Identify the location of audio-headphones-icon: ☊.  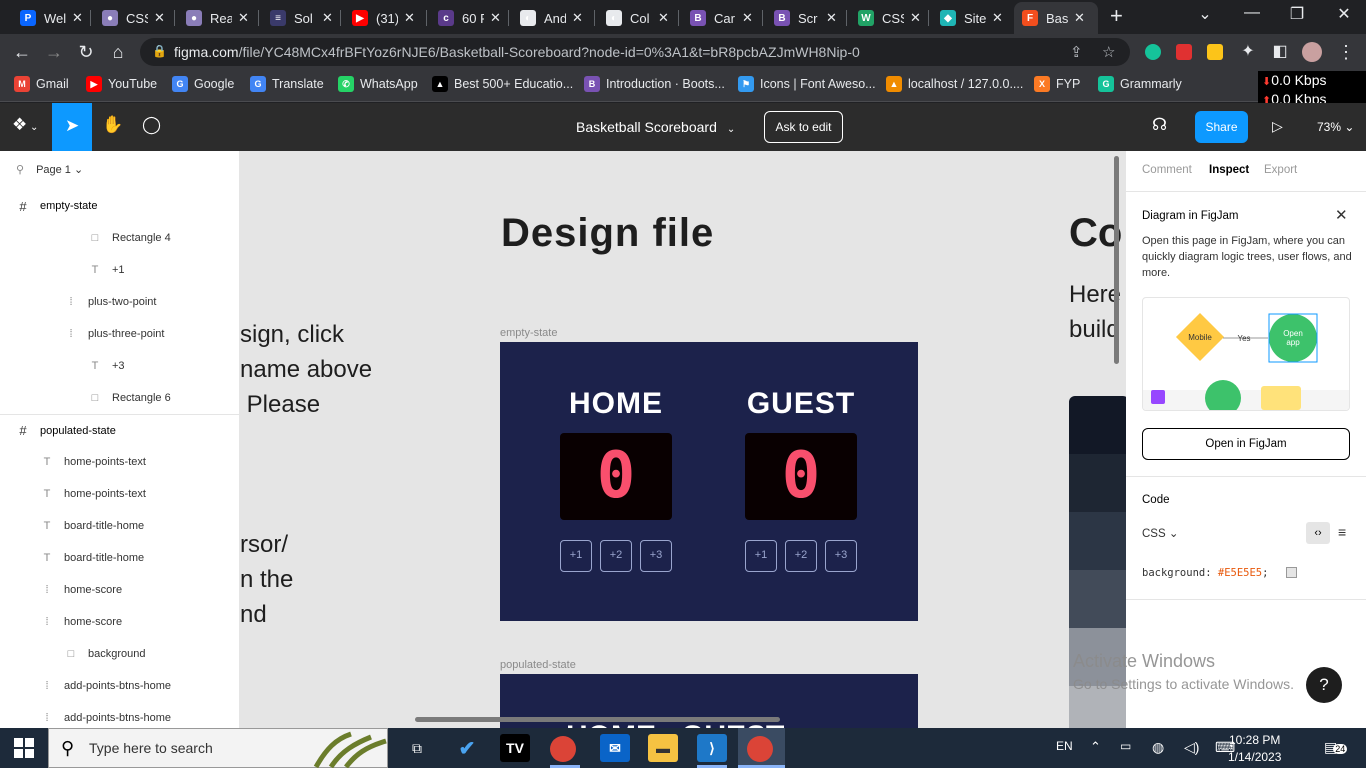
(1159, 125).